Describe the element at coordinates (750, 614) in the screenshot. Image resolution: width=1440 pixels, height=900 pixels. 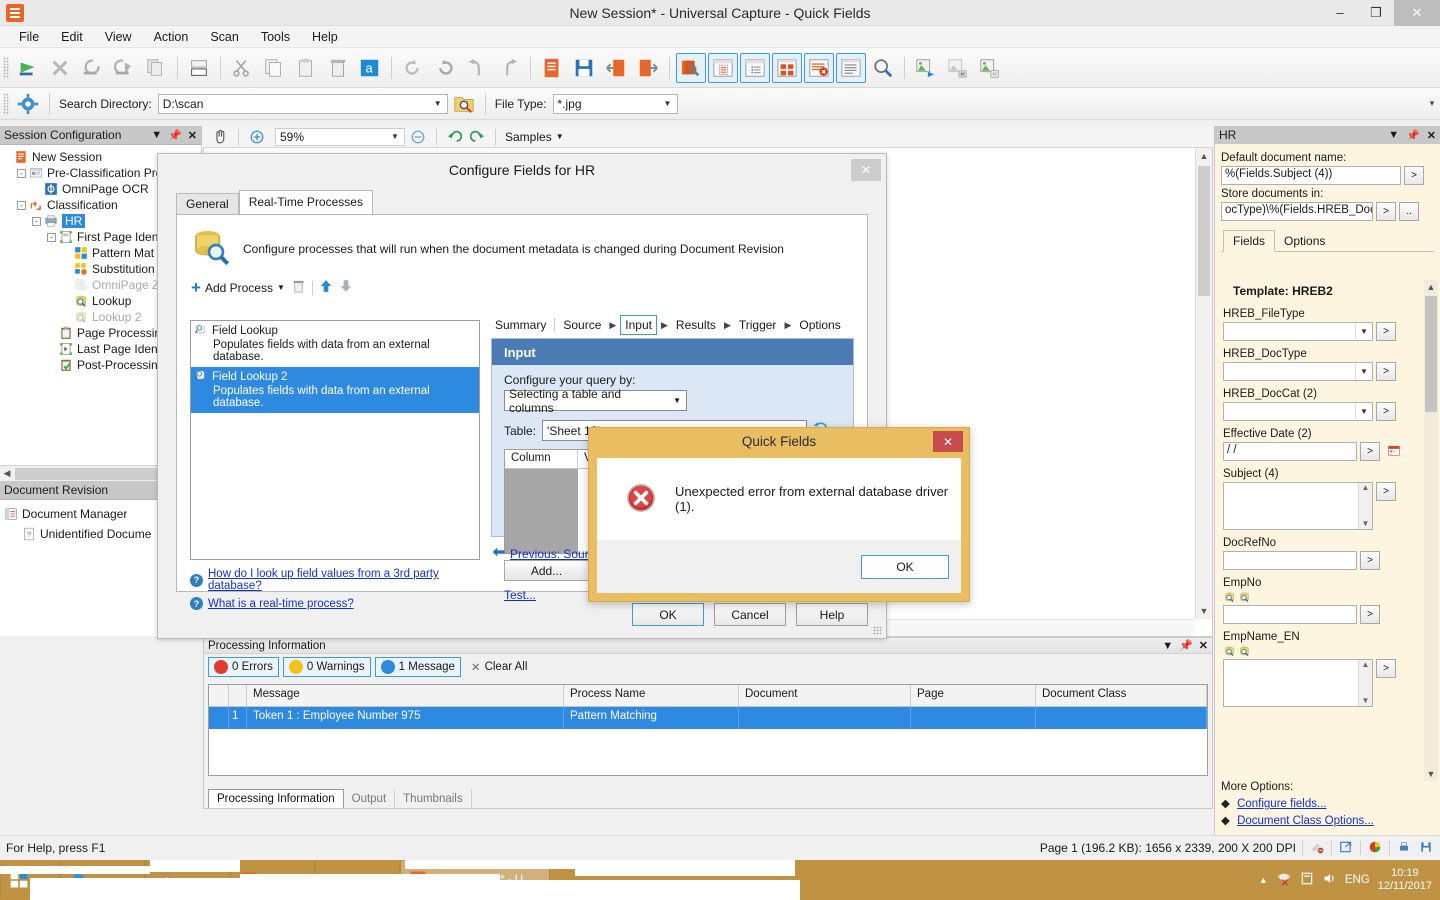
I see `cancel-button: Cancel` at that location.